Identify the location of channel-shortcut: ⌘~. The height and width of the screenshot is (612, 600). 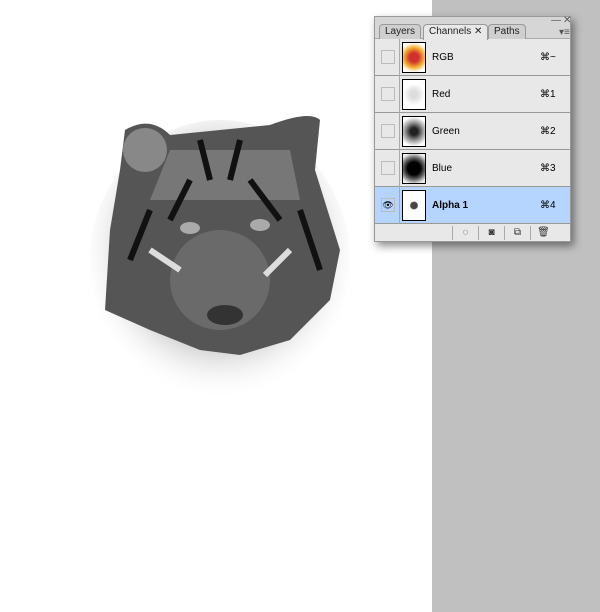
(548, 57).